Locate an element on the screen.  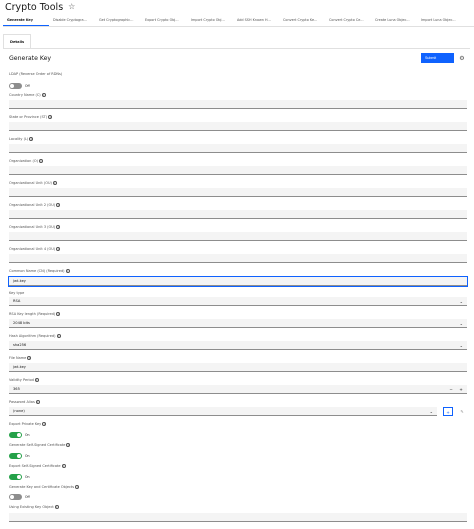
gen-objects-toggle-row: Off is located at coordinates (19, 496).